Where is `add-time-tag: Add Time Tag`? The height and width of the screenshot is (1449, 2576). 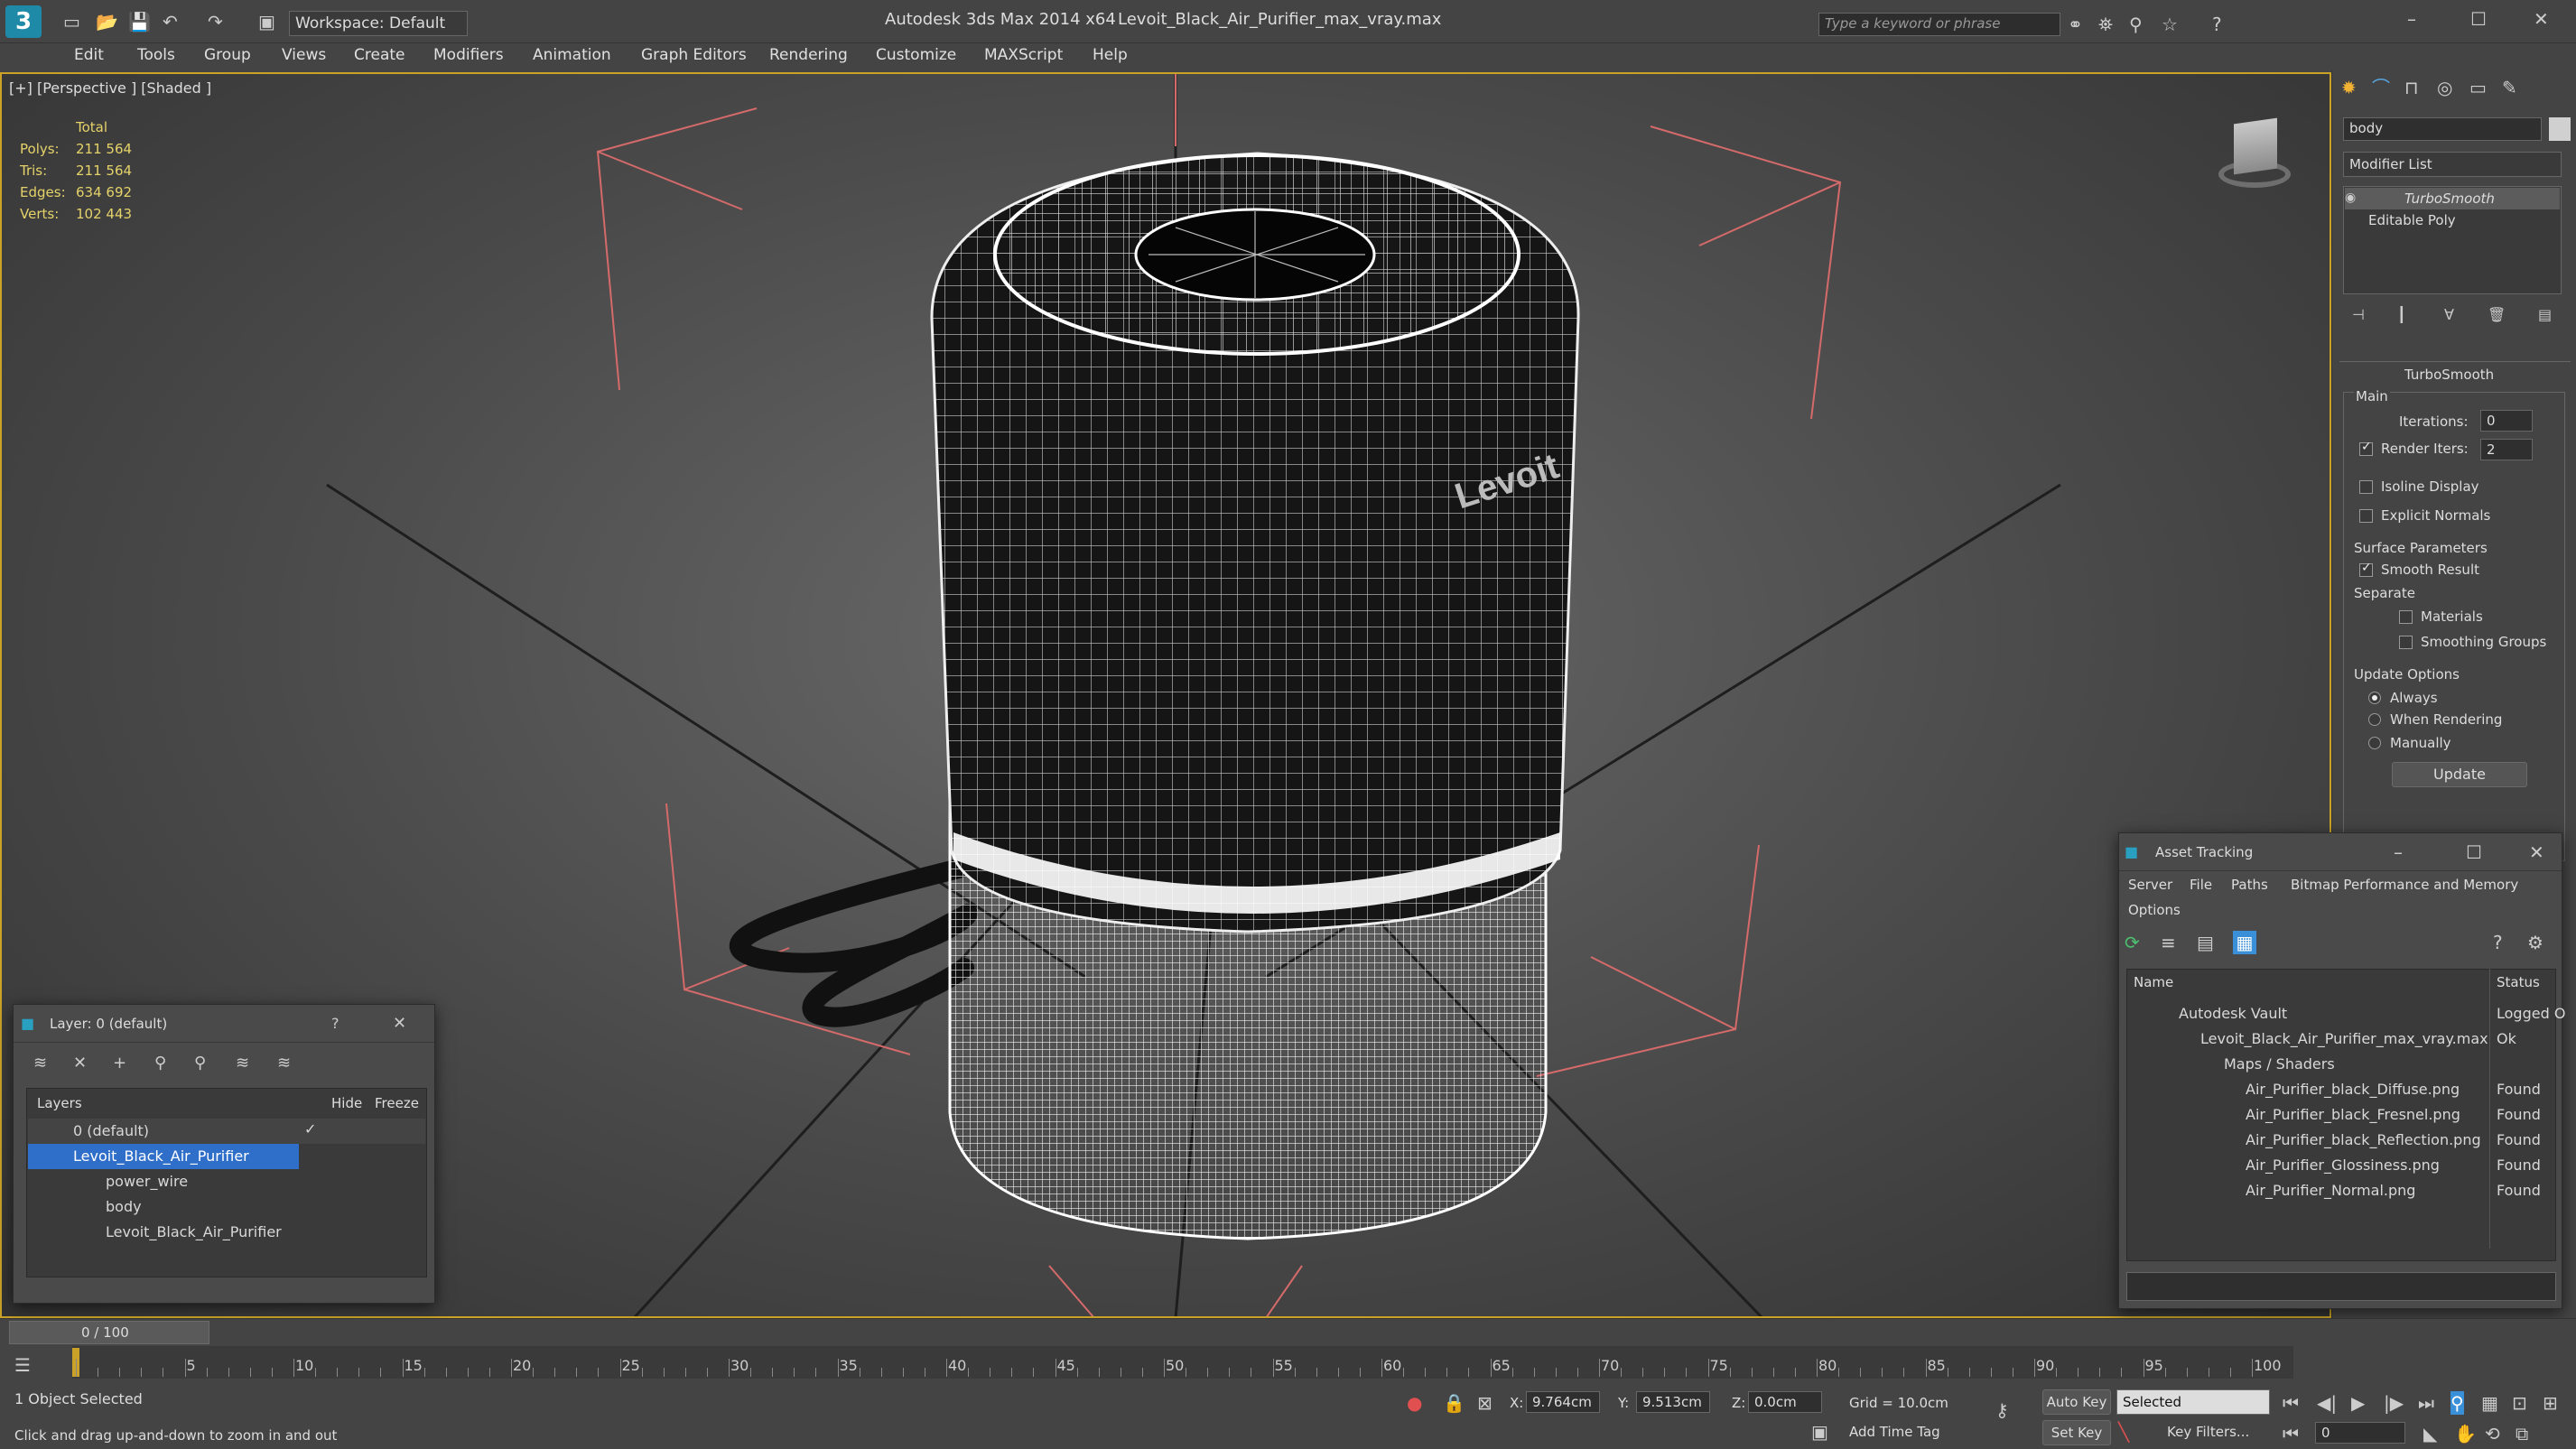 add-time-tag: Add Time Tag is located at coordinates (1894, 1432).